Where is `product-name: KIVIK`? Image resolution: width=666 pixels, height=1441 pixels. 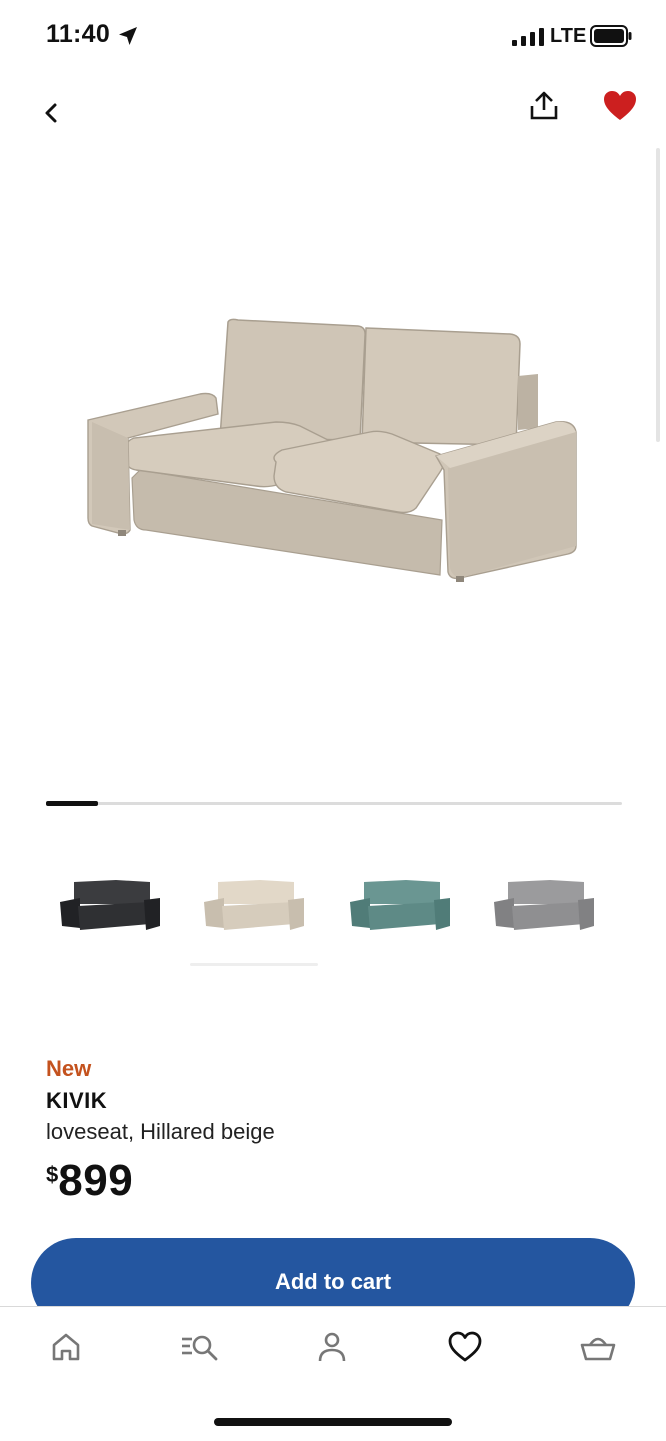 product-name: KIVIK is located at coordinates (77, 1100).